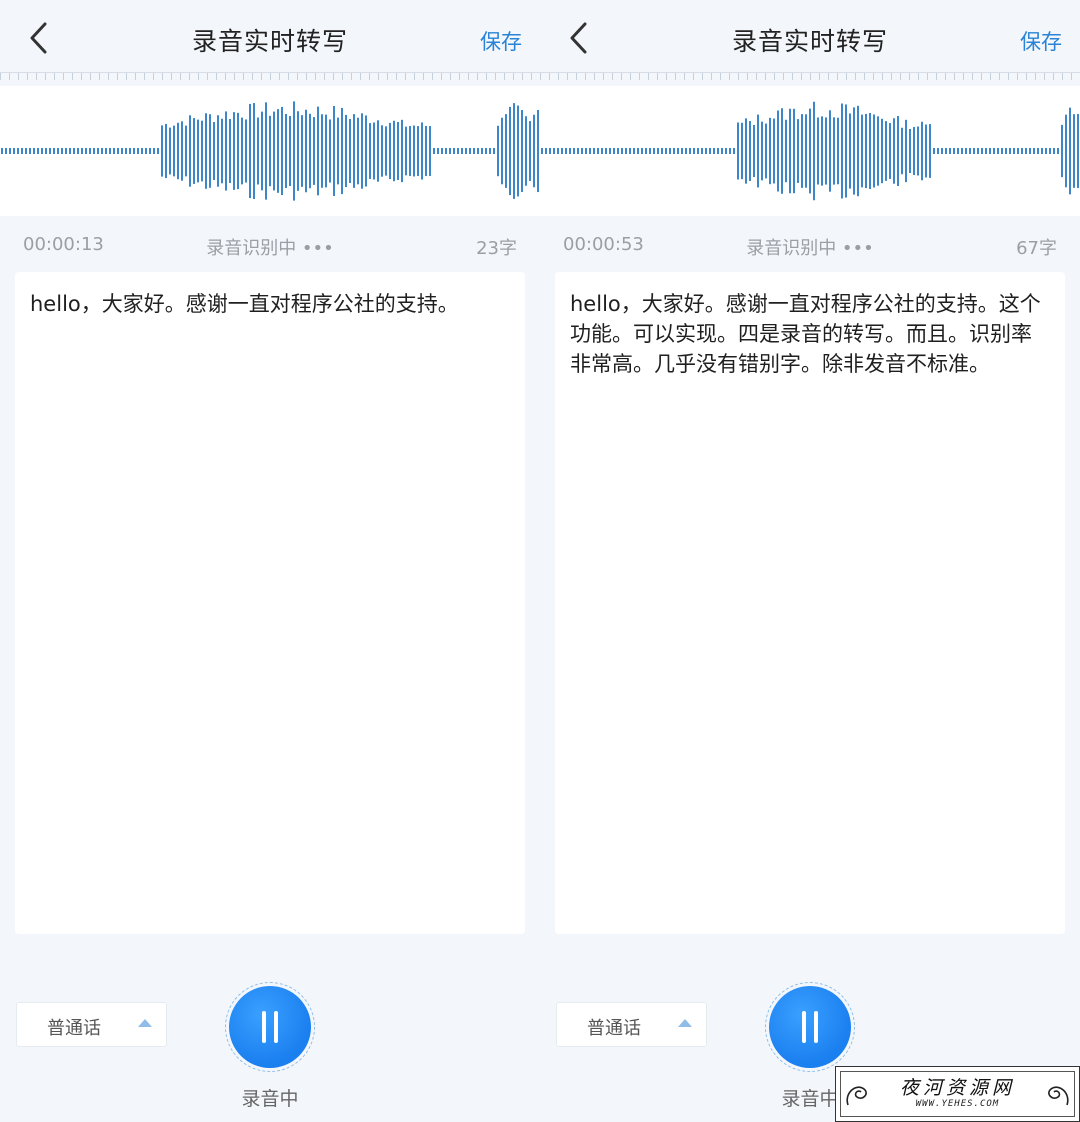  What do you see at coordinates (145, 1023) in the screenshot?
I see `caret-up-icon` at bounding box center [145, 1023].